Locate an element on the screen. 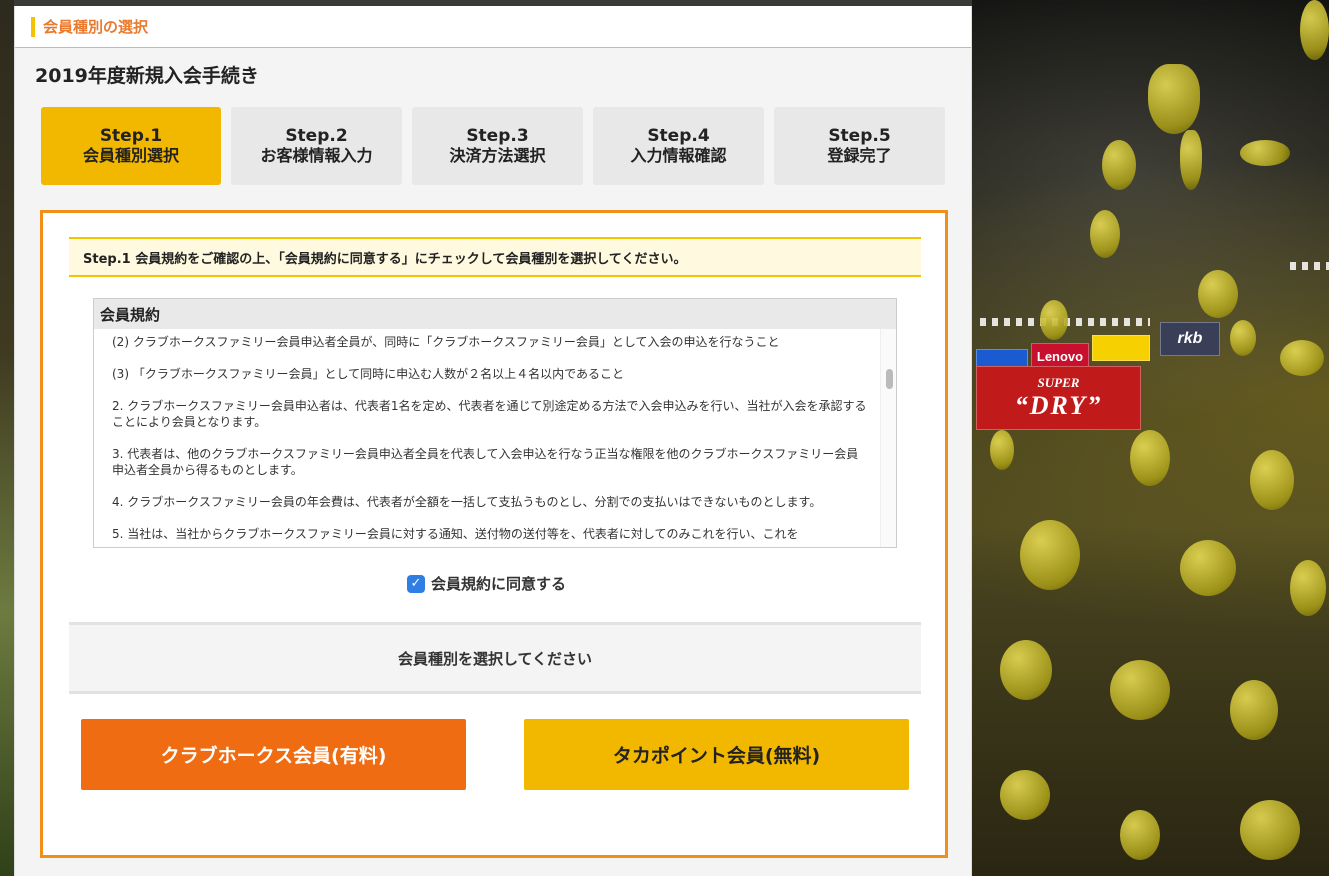  section-header: 会員種別の選択 is located at coordinates (493, 27).